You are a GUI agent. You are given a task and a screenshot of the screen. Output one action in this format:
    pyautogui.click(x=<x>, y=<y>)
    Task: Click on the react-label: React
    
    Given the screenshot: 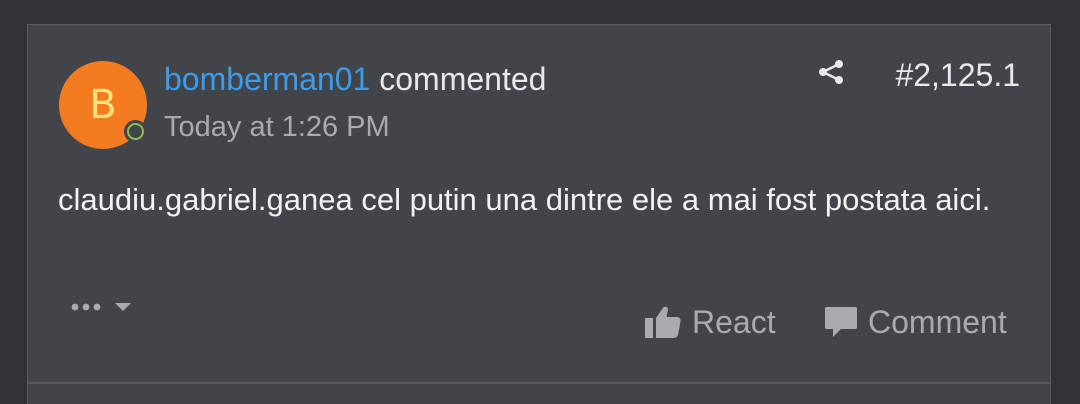 What is the action you would take?
    pyautogui.click(x=734, y=321)
    